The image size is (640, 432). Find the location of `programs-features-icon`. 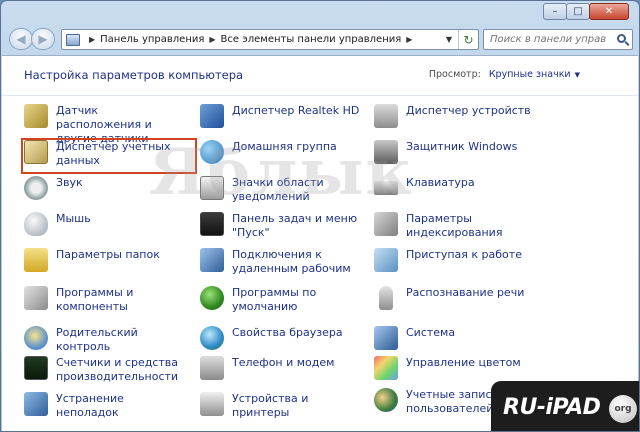

programs-features-icon is located at coordinates (36, 298).